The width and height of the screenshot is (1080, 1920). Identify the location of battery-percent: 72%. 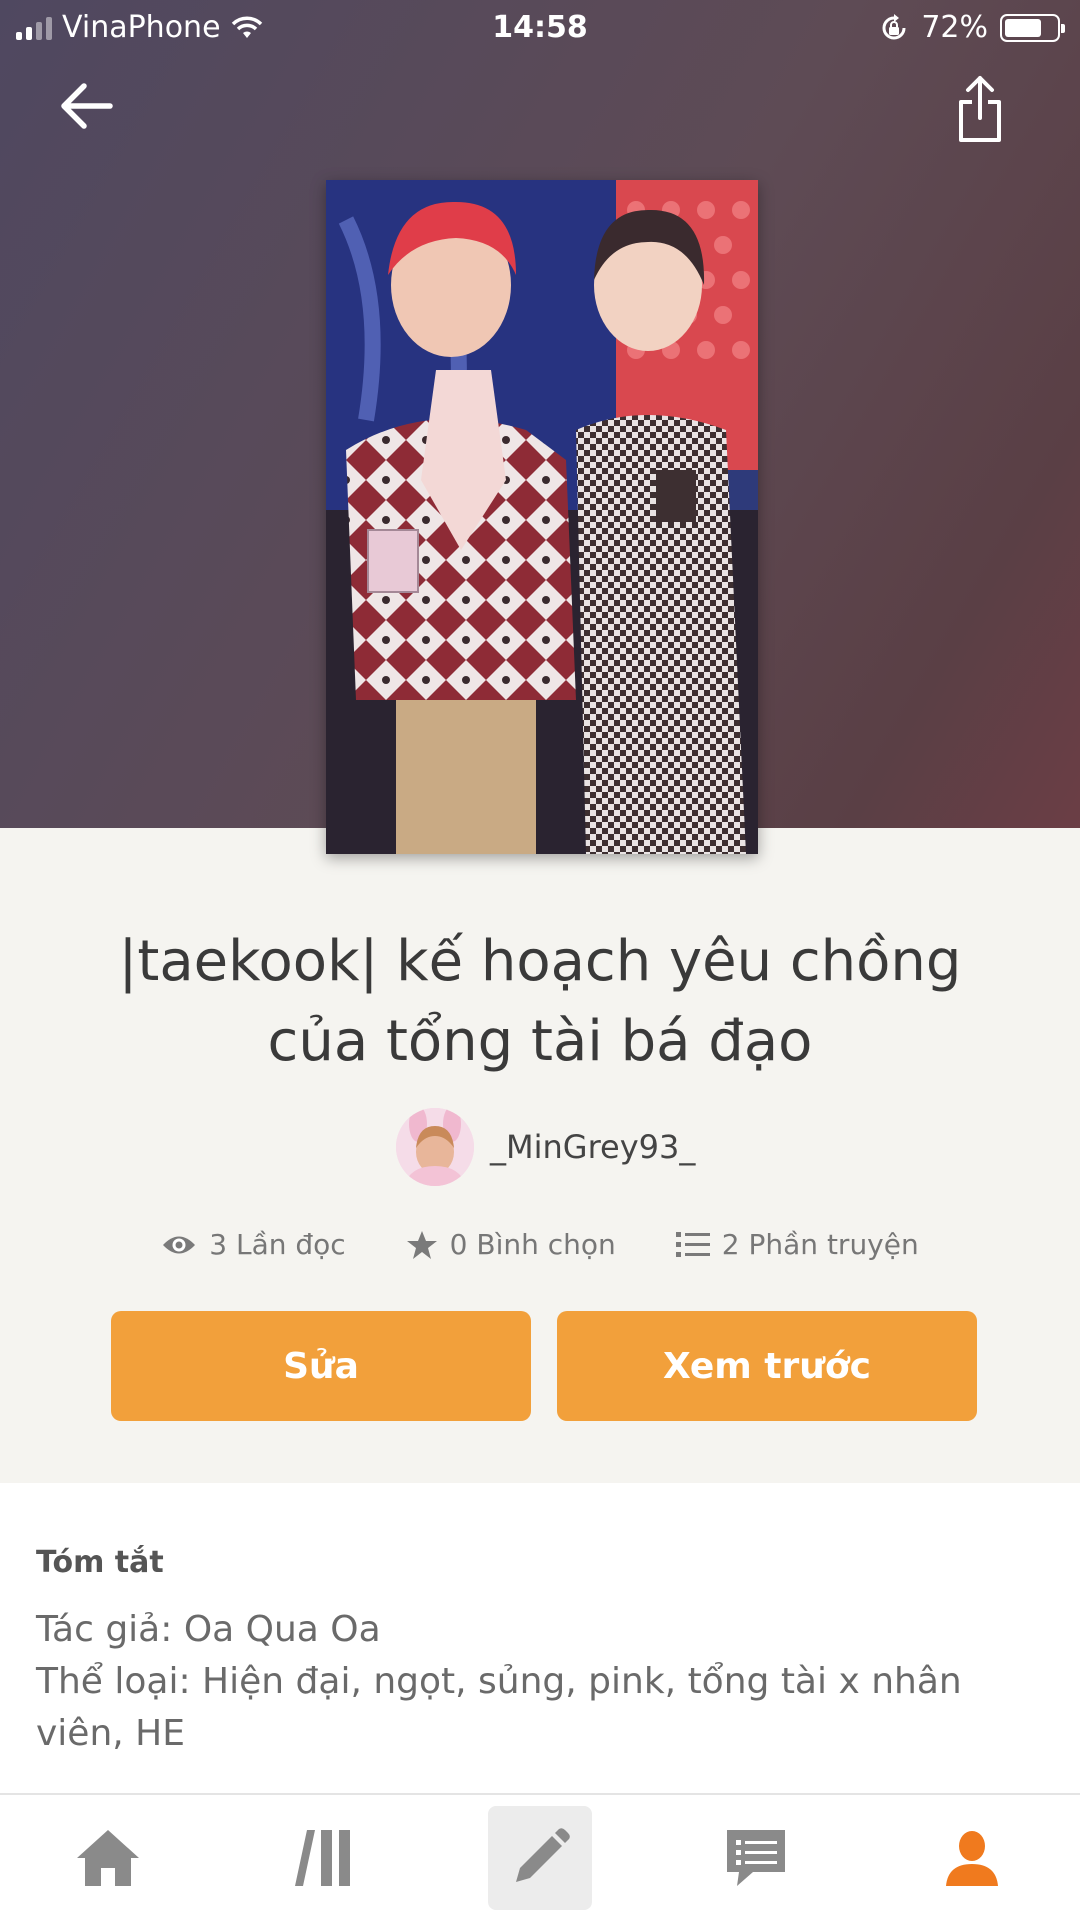
(954, 27).